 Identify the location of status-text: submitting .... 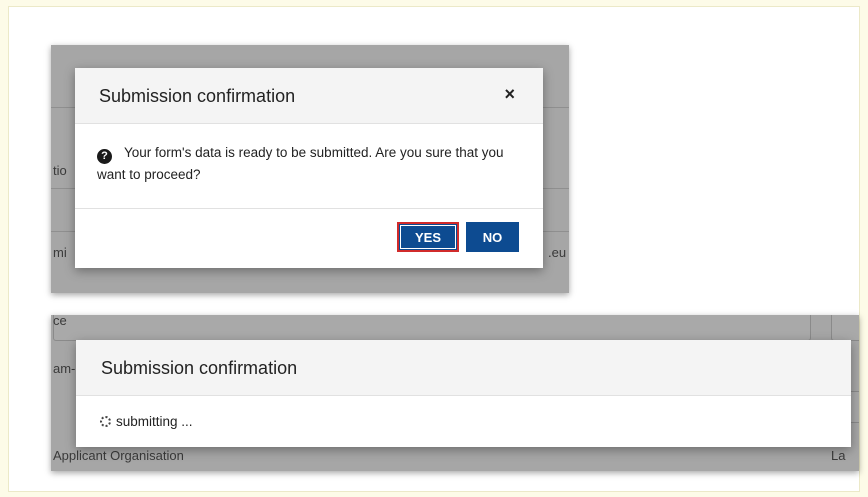
(154, 421).